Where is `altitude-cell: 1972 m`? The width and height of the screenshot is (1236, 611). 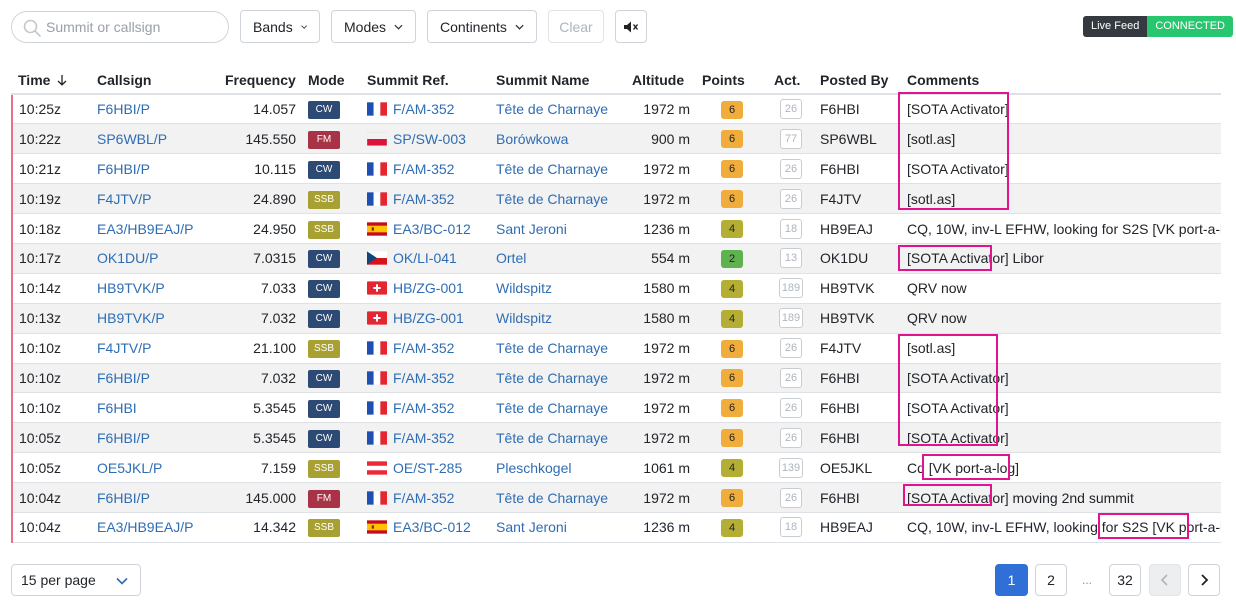 altitude-cell: 1972 m is located at coordinates (661, 497).